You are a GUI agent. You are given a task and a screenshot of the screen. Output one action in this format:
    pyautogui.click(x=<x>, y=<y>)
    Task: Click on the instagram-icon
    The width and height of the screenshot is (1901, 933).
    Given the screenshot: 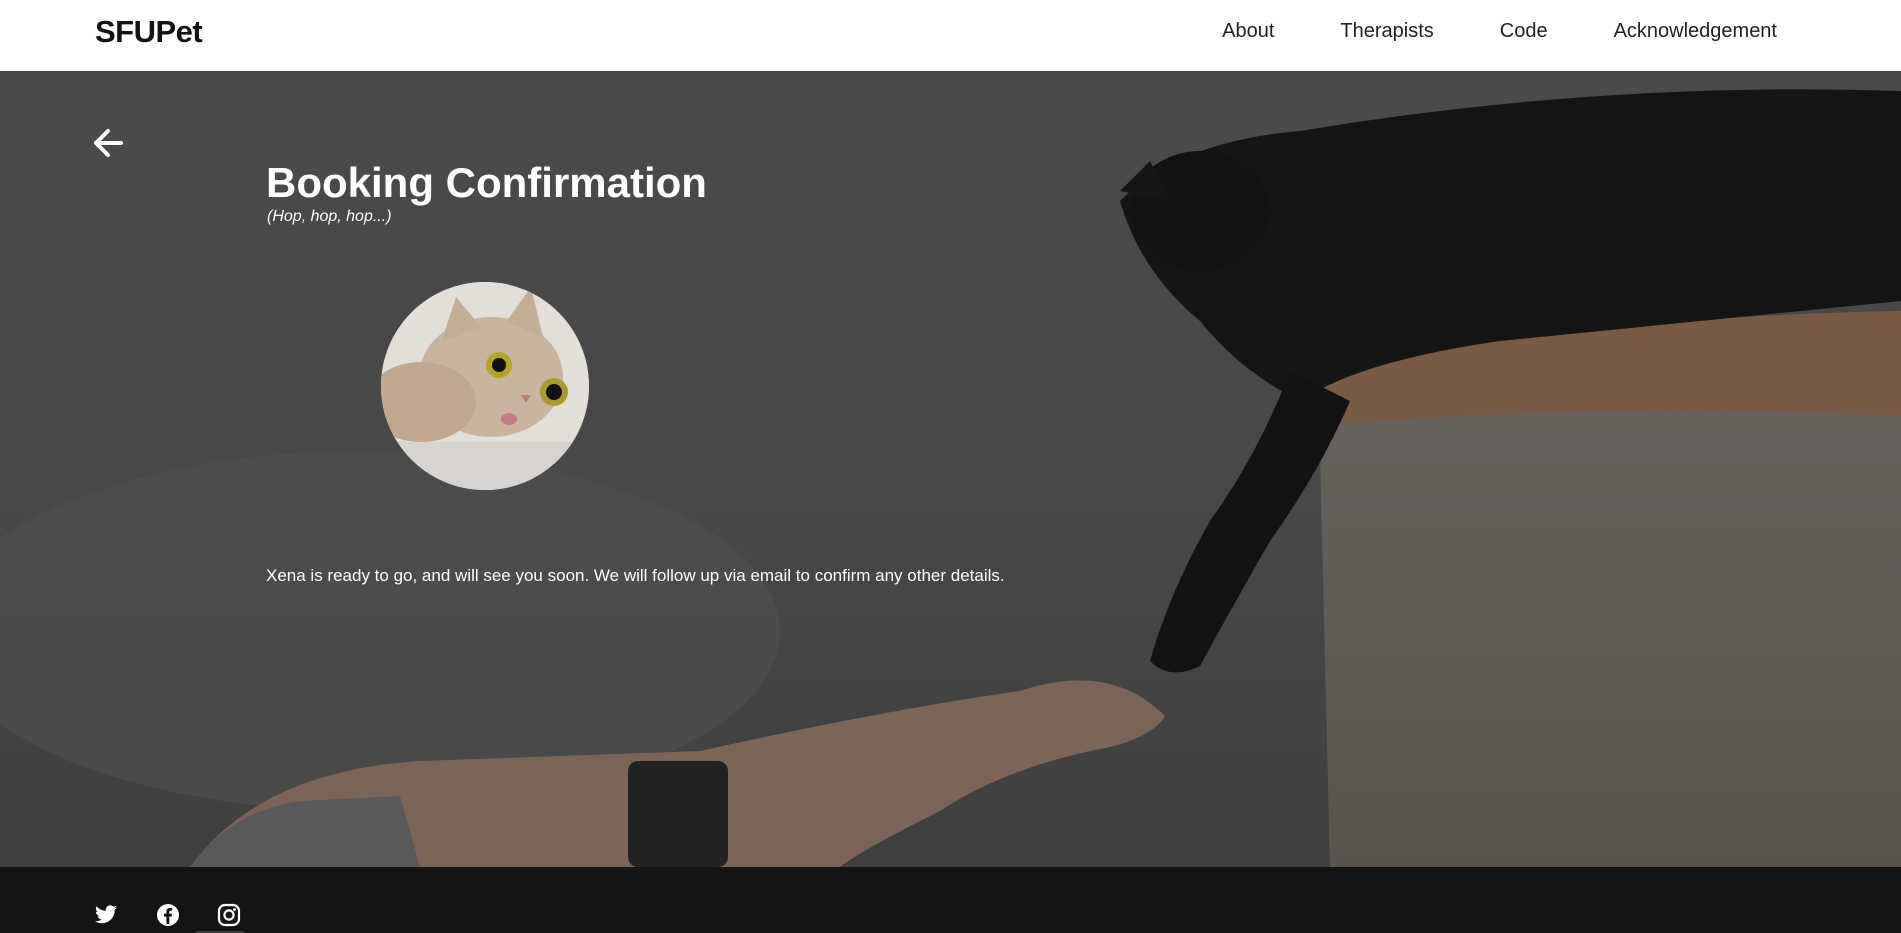 What is the action you would take?
    pyautogui.click(x=229, y=915)
    